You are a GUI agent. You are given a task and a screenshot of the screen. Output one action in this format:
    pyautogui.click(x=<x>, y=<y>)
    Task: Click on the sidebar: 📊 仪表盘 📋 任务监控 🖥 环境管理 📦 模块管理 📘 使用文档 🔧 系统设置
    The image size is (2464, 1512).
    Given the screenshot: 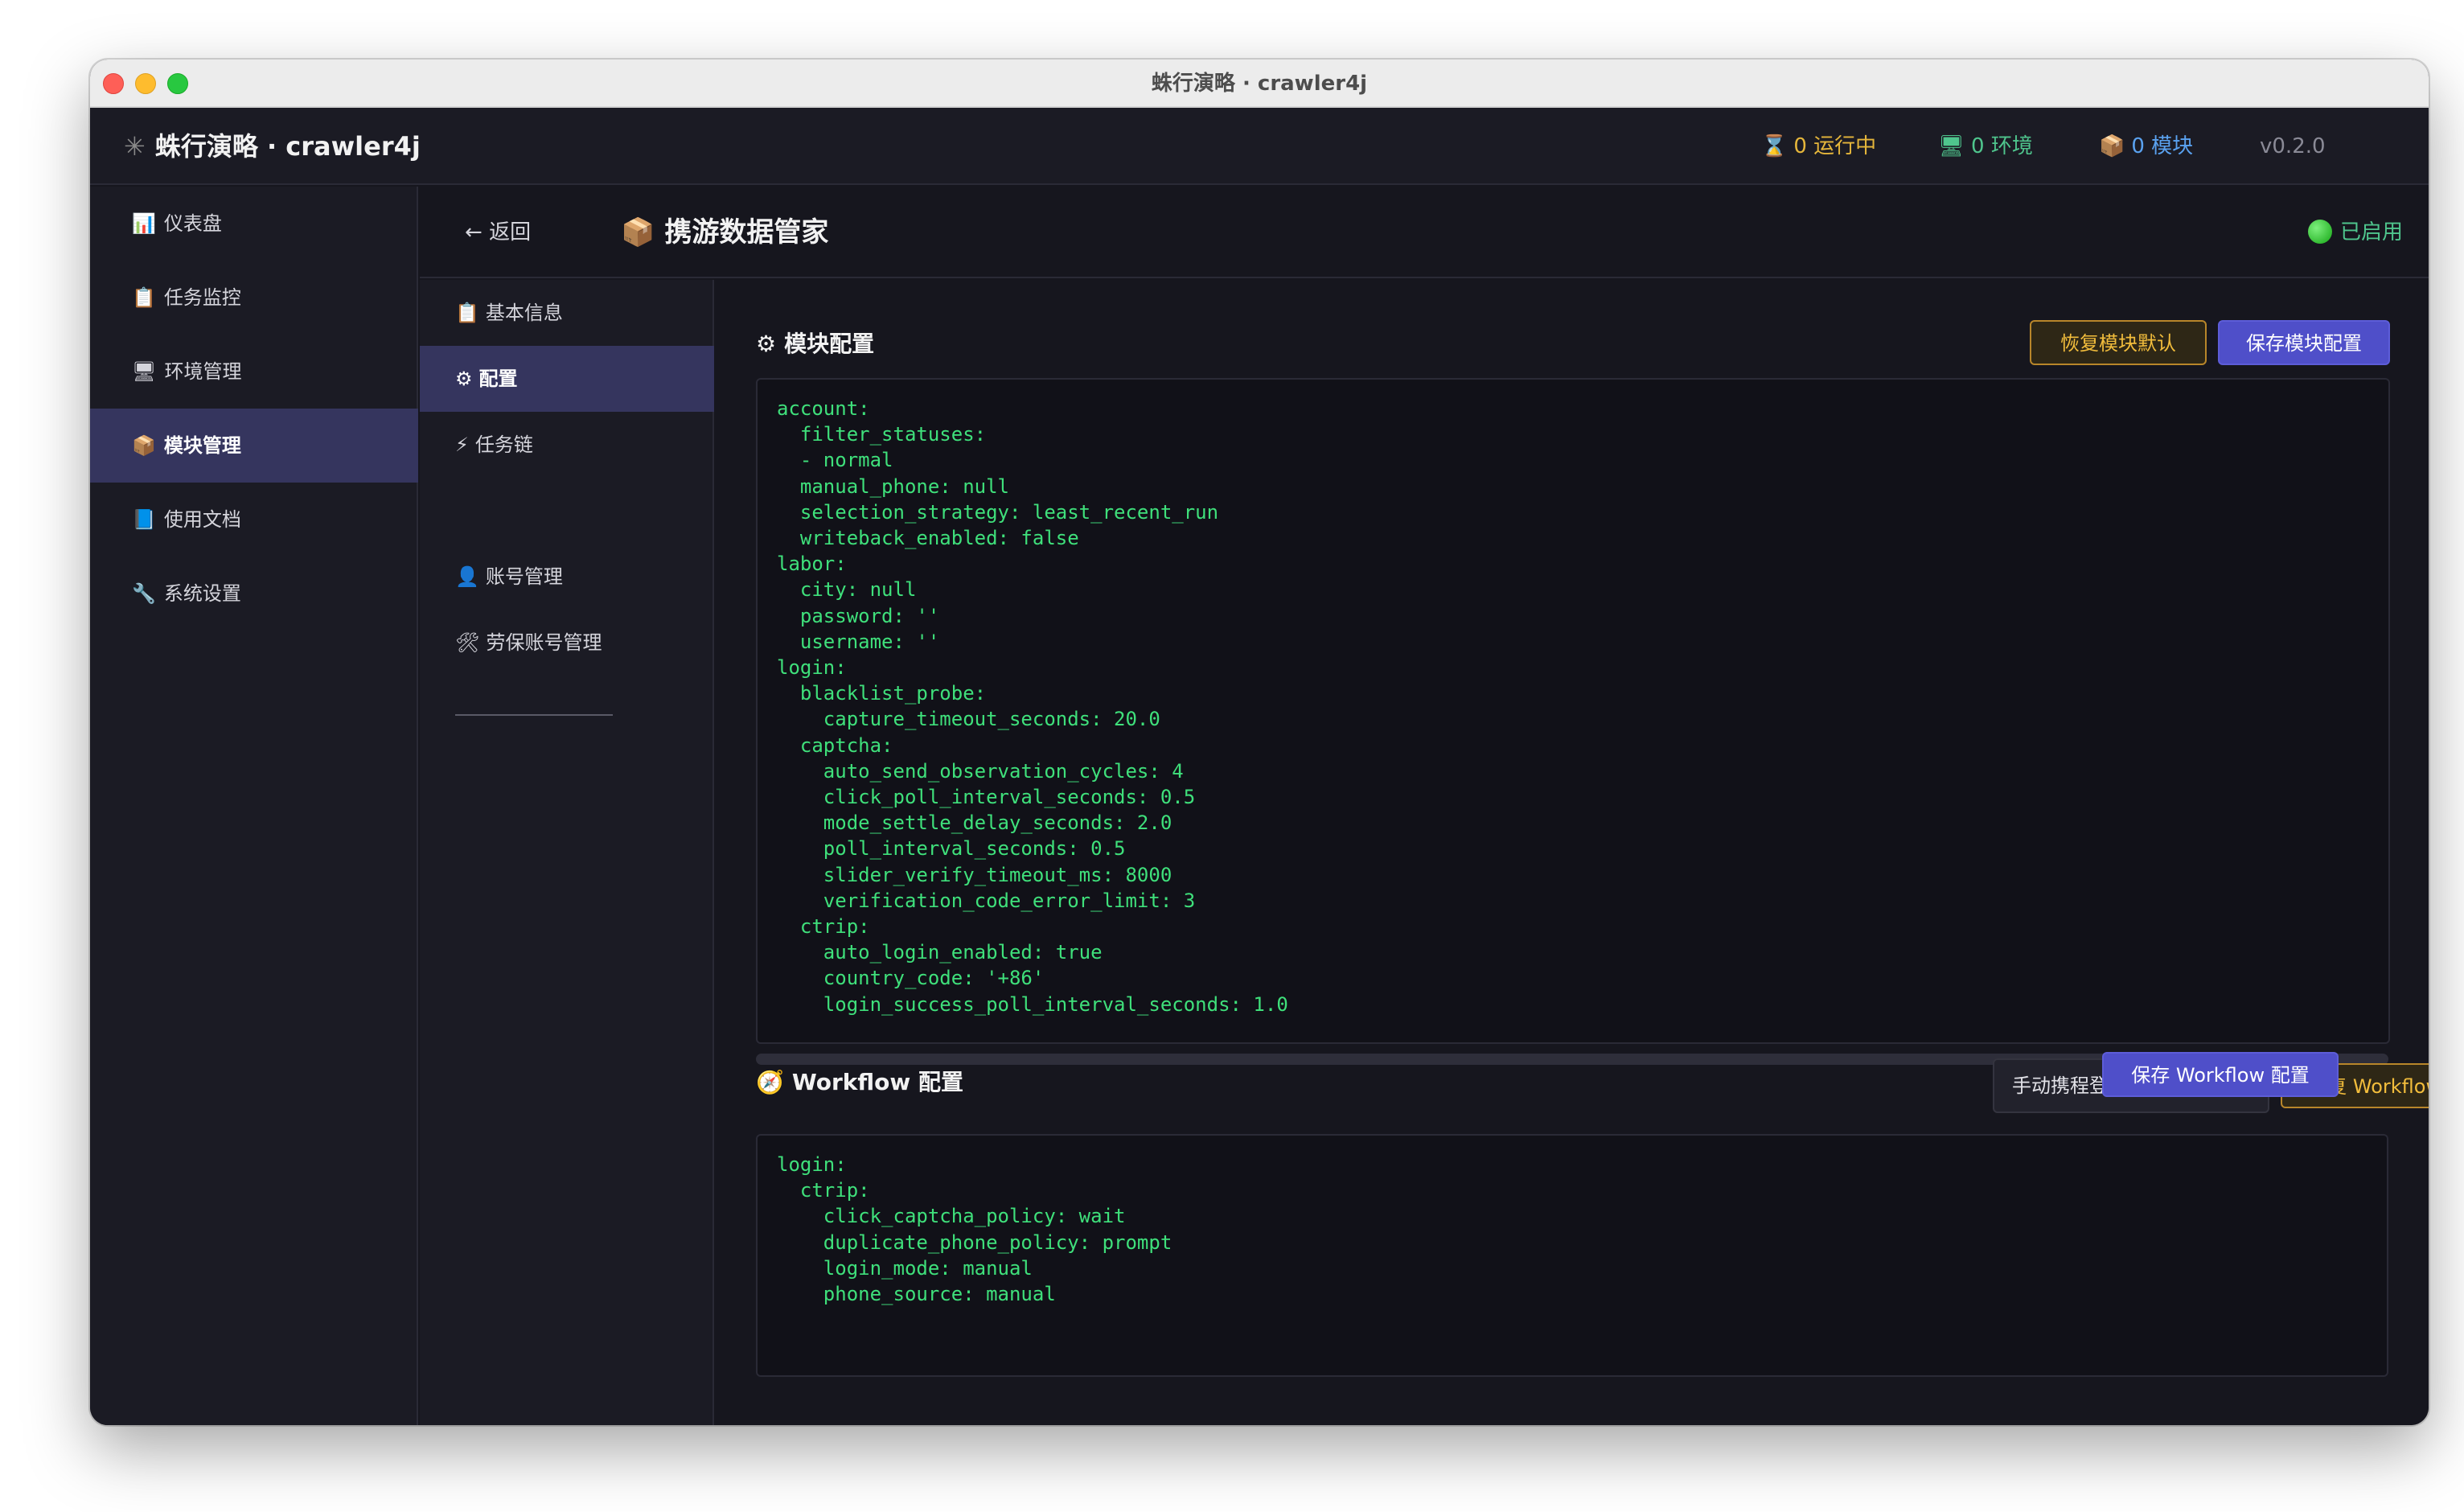 What is the action you would take?
    pyautogui.click(x=254, y=806)
    